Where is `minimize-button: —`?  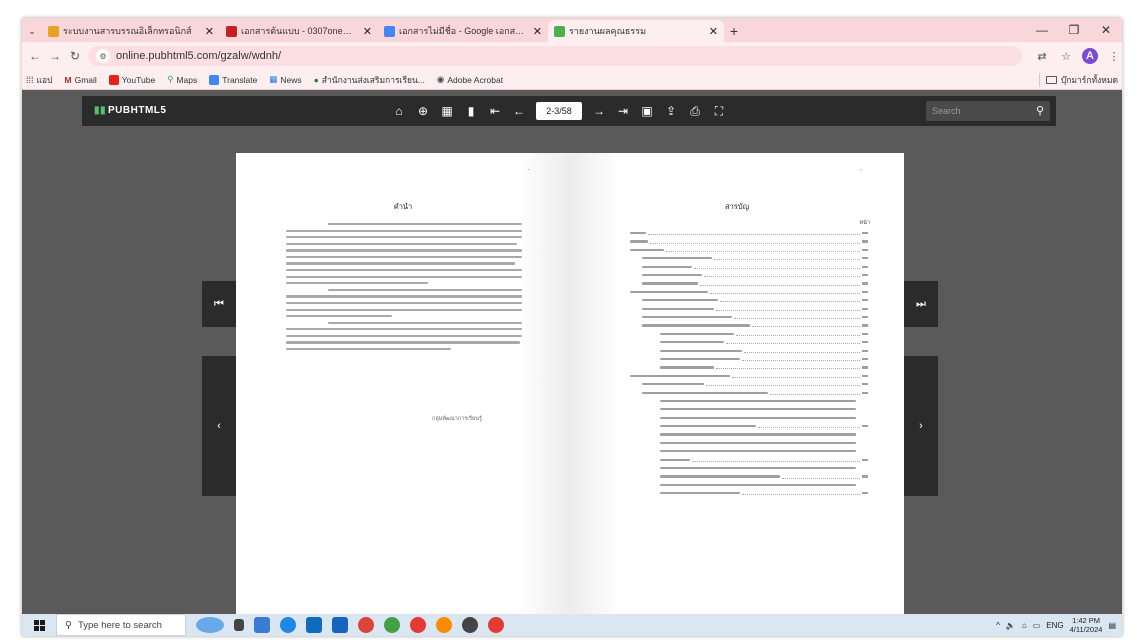 minimize-button: — is located at coordinates (1042, 30).